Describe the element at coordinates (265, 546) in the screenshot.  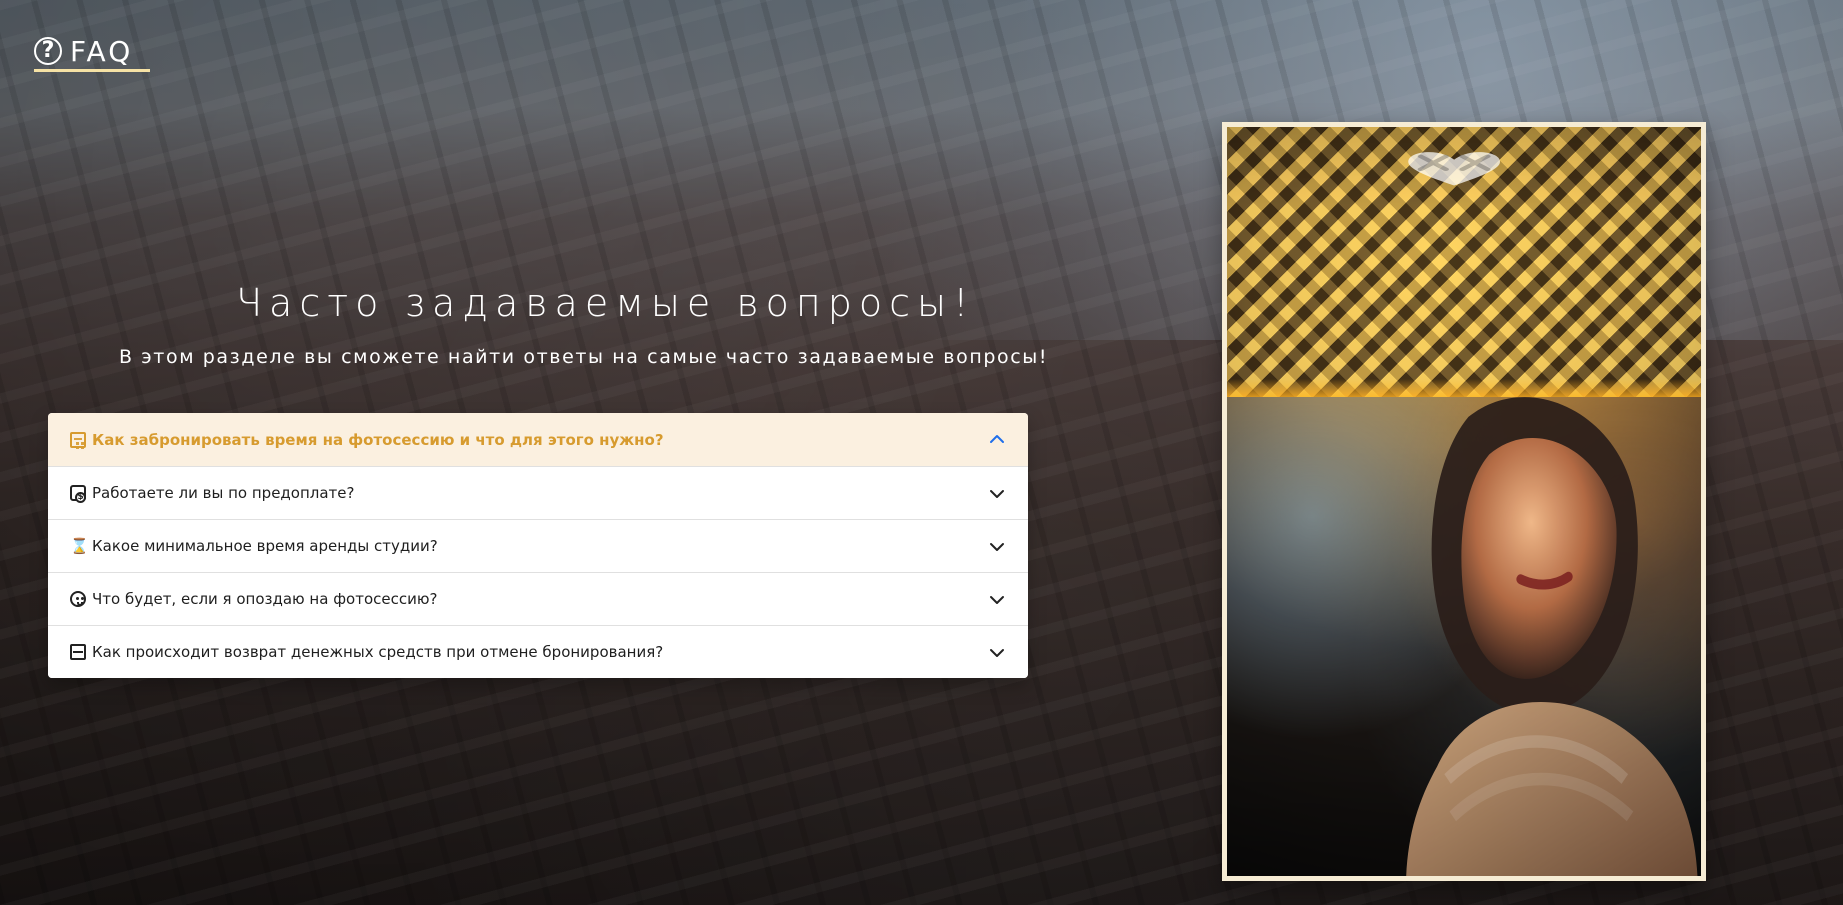
I see `faq-question-label: Какое минимальное время аренды студии?` at that location.